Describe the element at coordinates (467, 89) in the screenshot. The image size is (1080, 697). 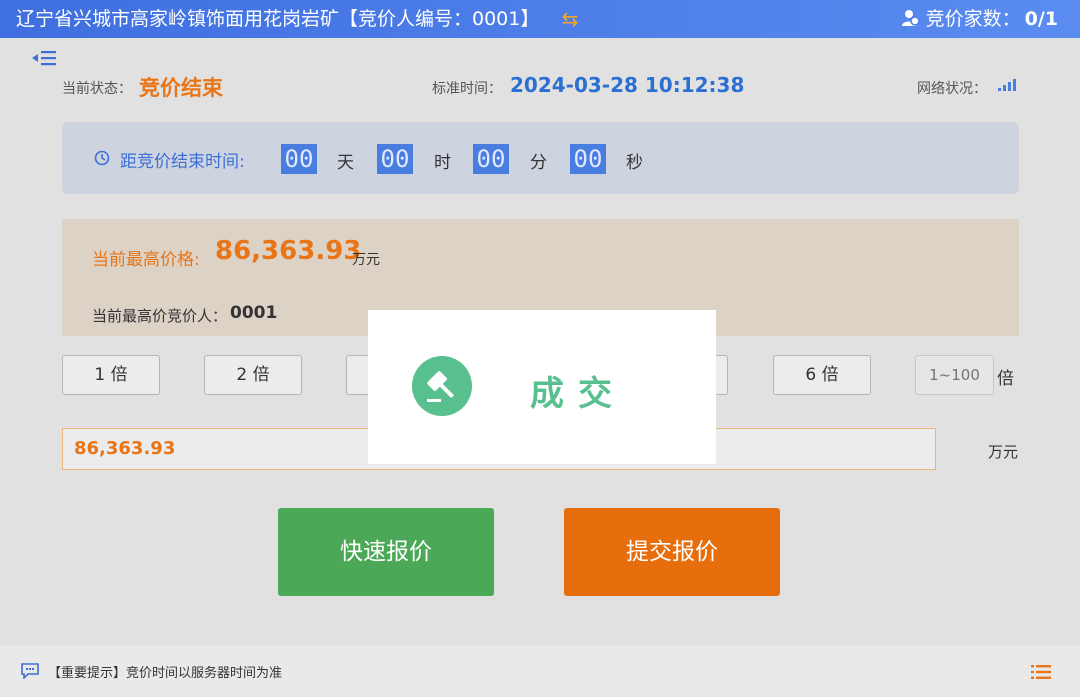
I see `time-label: 标准时间：` at that location.